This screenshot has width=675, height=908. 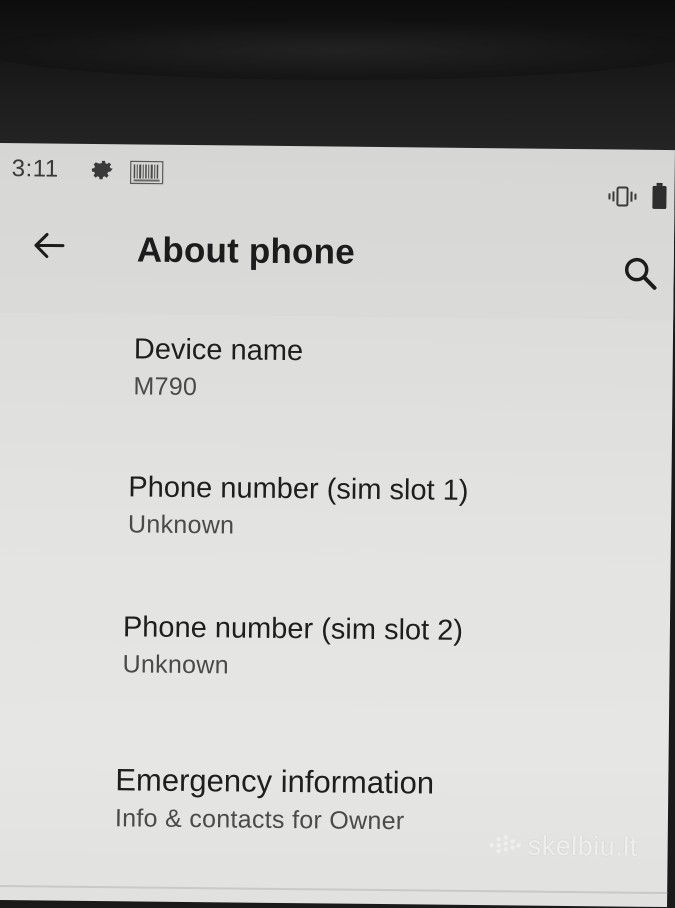 I want to click on bezel-shadow, so click(x=337, y=50).